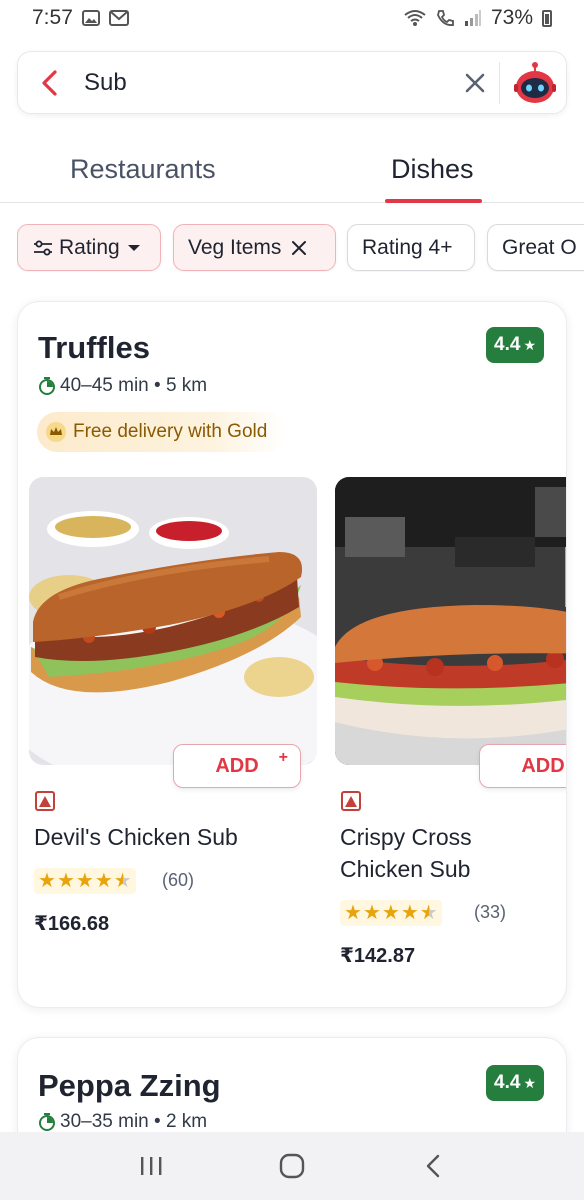  I want to click on filter-chip-label: Rating 4+, so click(407, 247).